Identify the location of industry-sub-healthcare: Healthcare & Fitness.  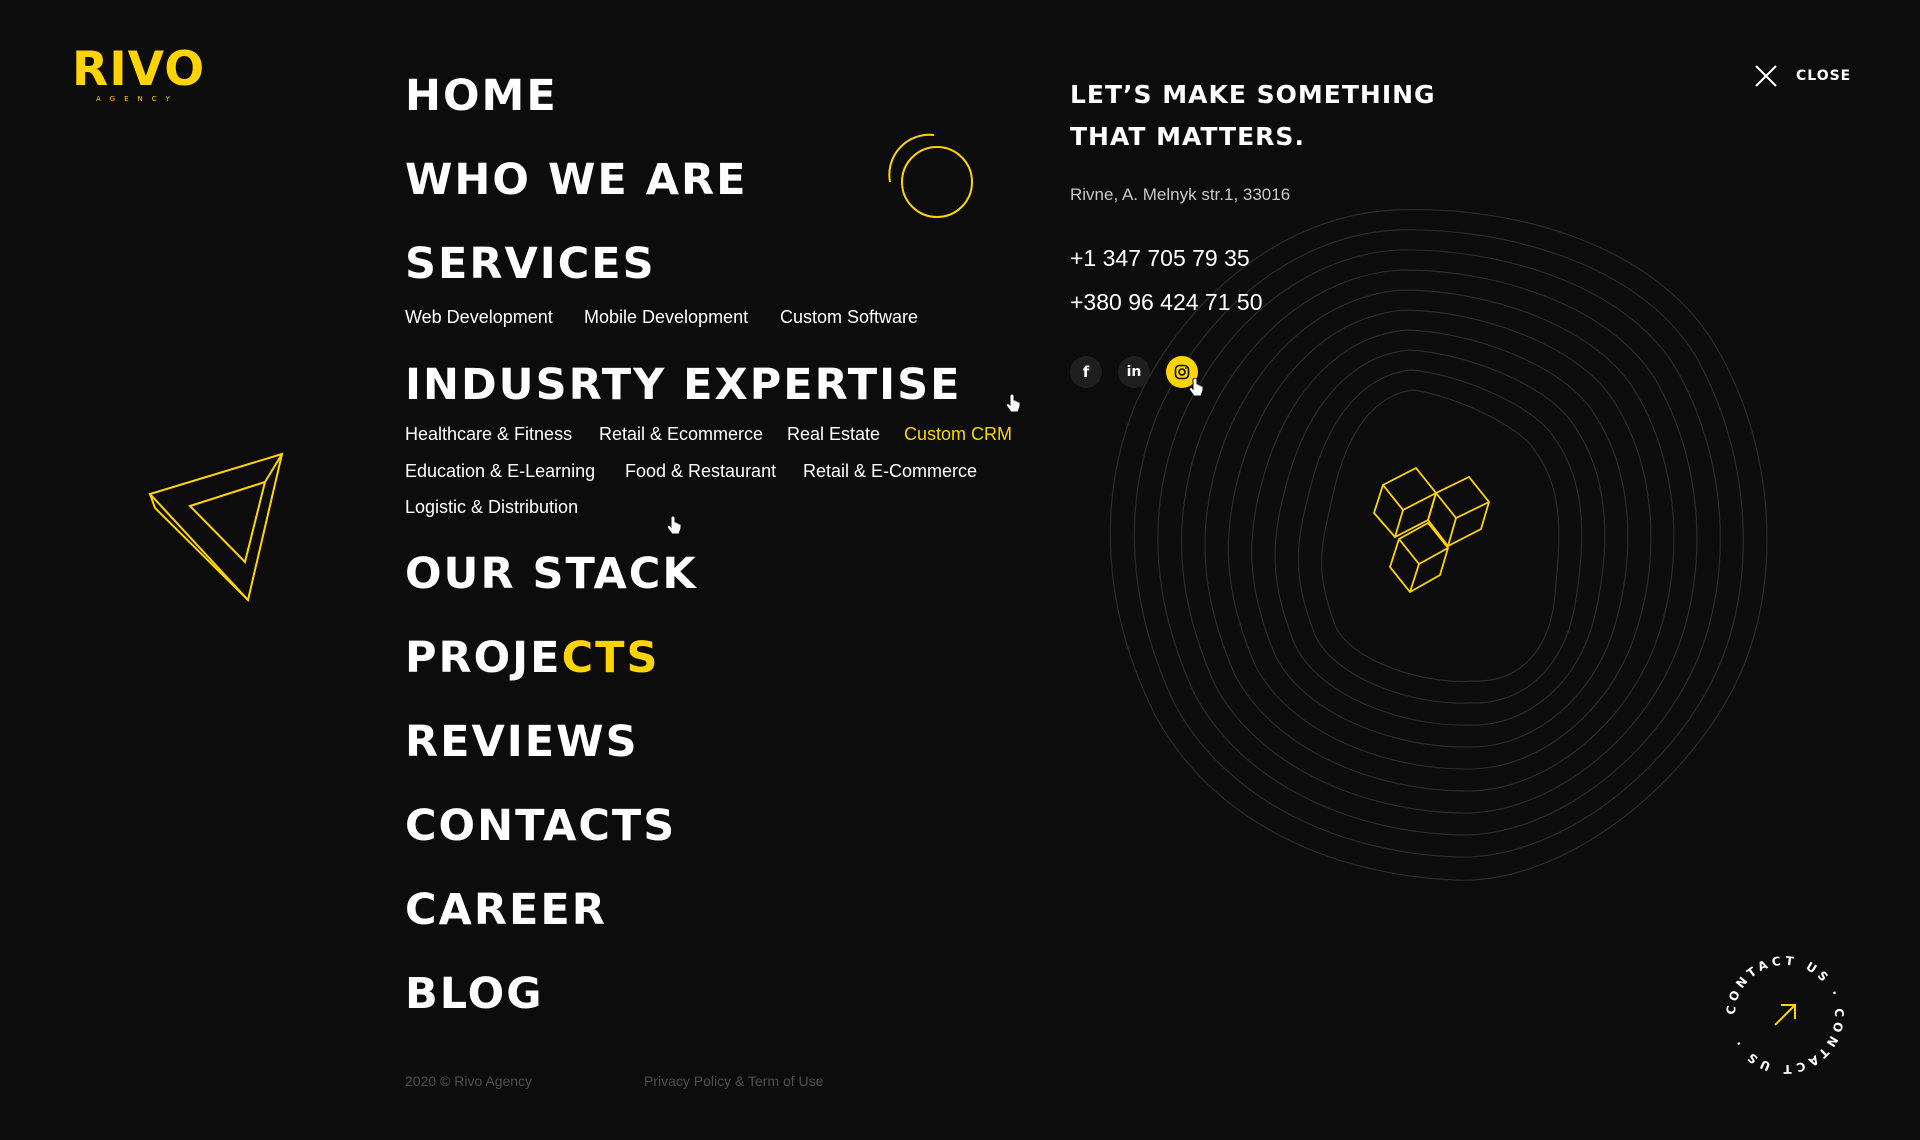
(488, 434).